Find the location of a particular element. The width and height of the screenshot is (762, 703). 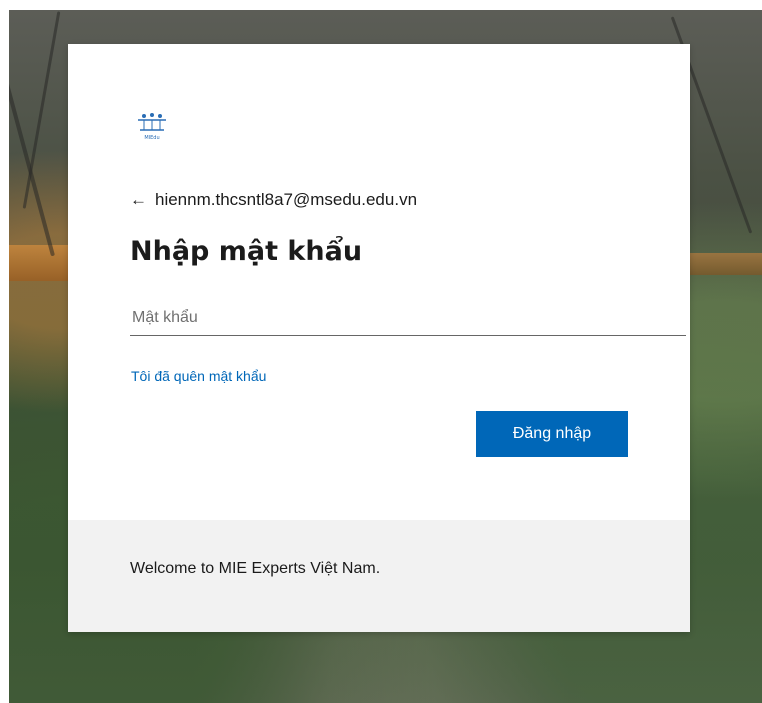

back-to-account-button: ← hiennm.thcsntl8a7@msedu.edu.vn is located at coordinates (273, 200).